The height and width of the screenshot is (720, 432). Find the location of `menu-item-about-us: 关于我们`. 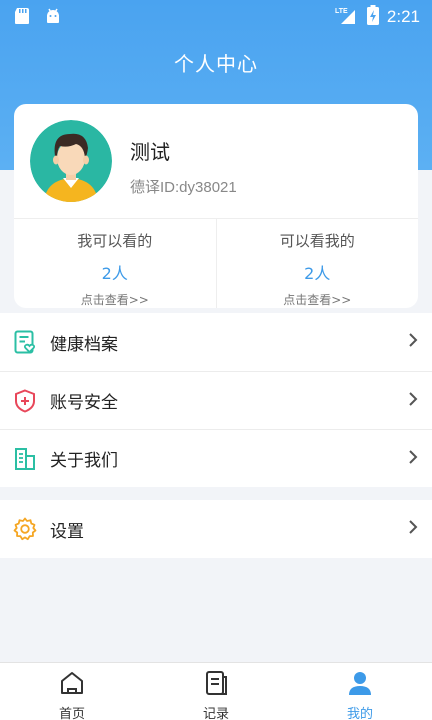

menu-item-about-us: 关于我们 is located at coordinates (216, 458).